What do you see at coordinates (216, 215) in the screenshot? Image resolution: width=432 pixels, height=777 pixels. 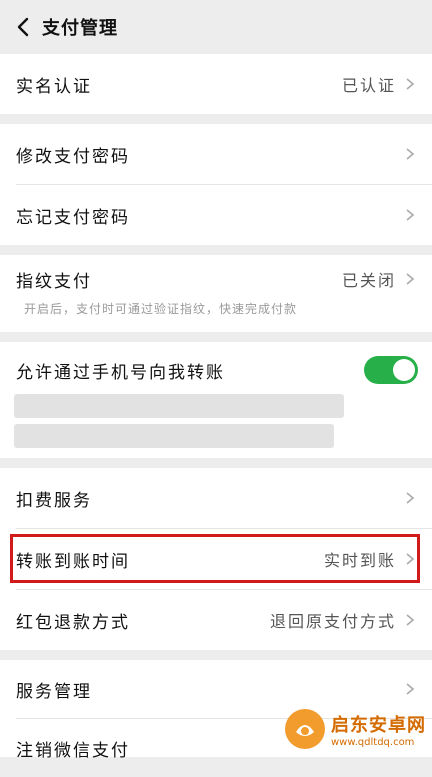 I see `forgot-password-row: 忘记支付密码` at bounding box center [216, 215].